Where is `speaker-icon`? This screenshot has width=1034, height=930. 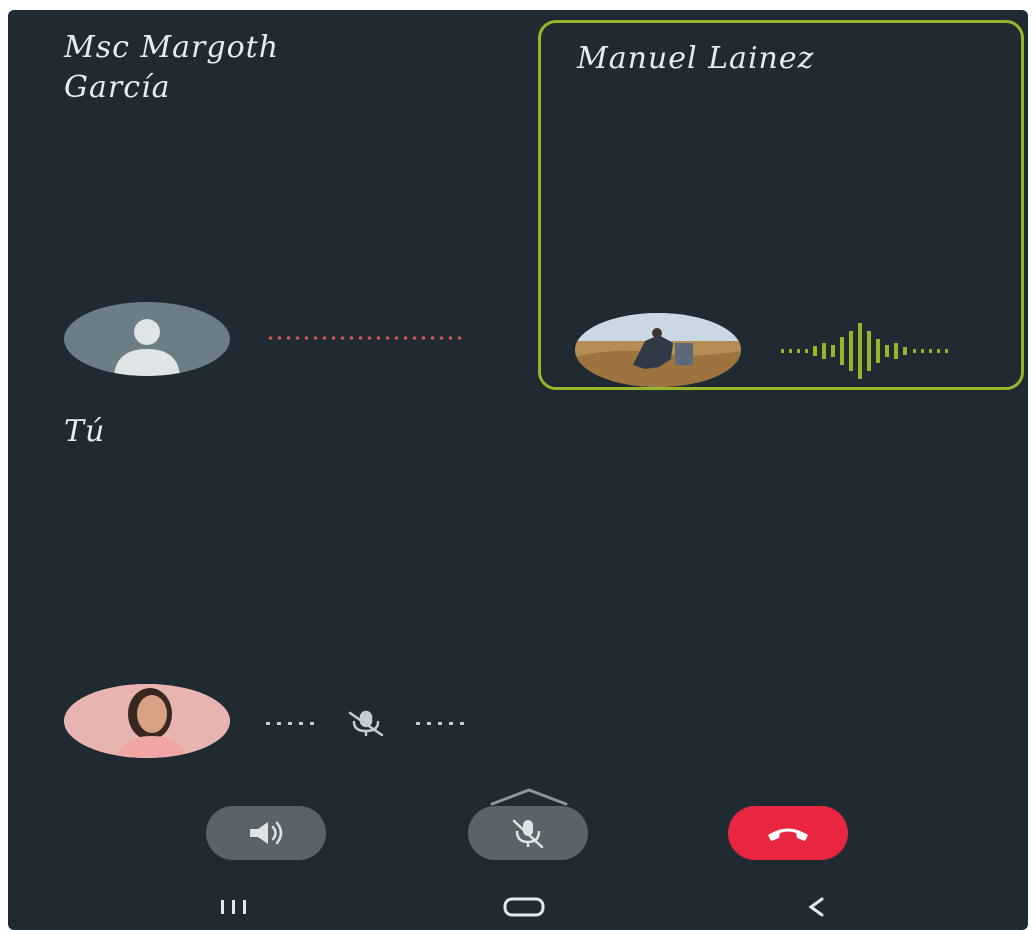
speaker-icon is located at coordinates (266, 833).